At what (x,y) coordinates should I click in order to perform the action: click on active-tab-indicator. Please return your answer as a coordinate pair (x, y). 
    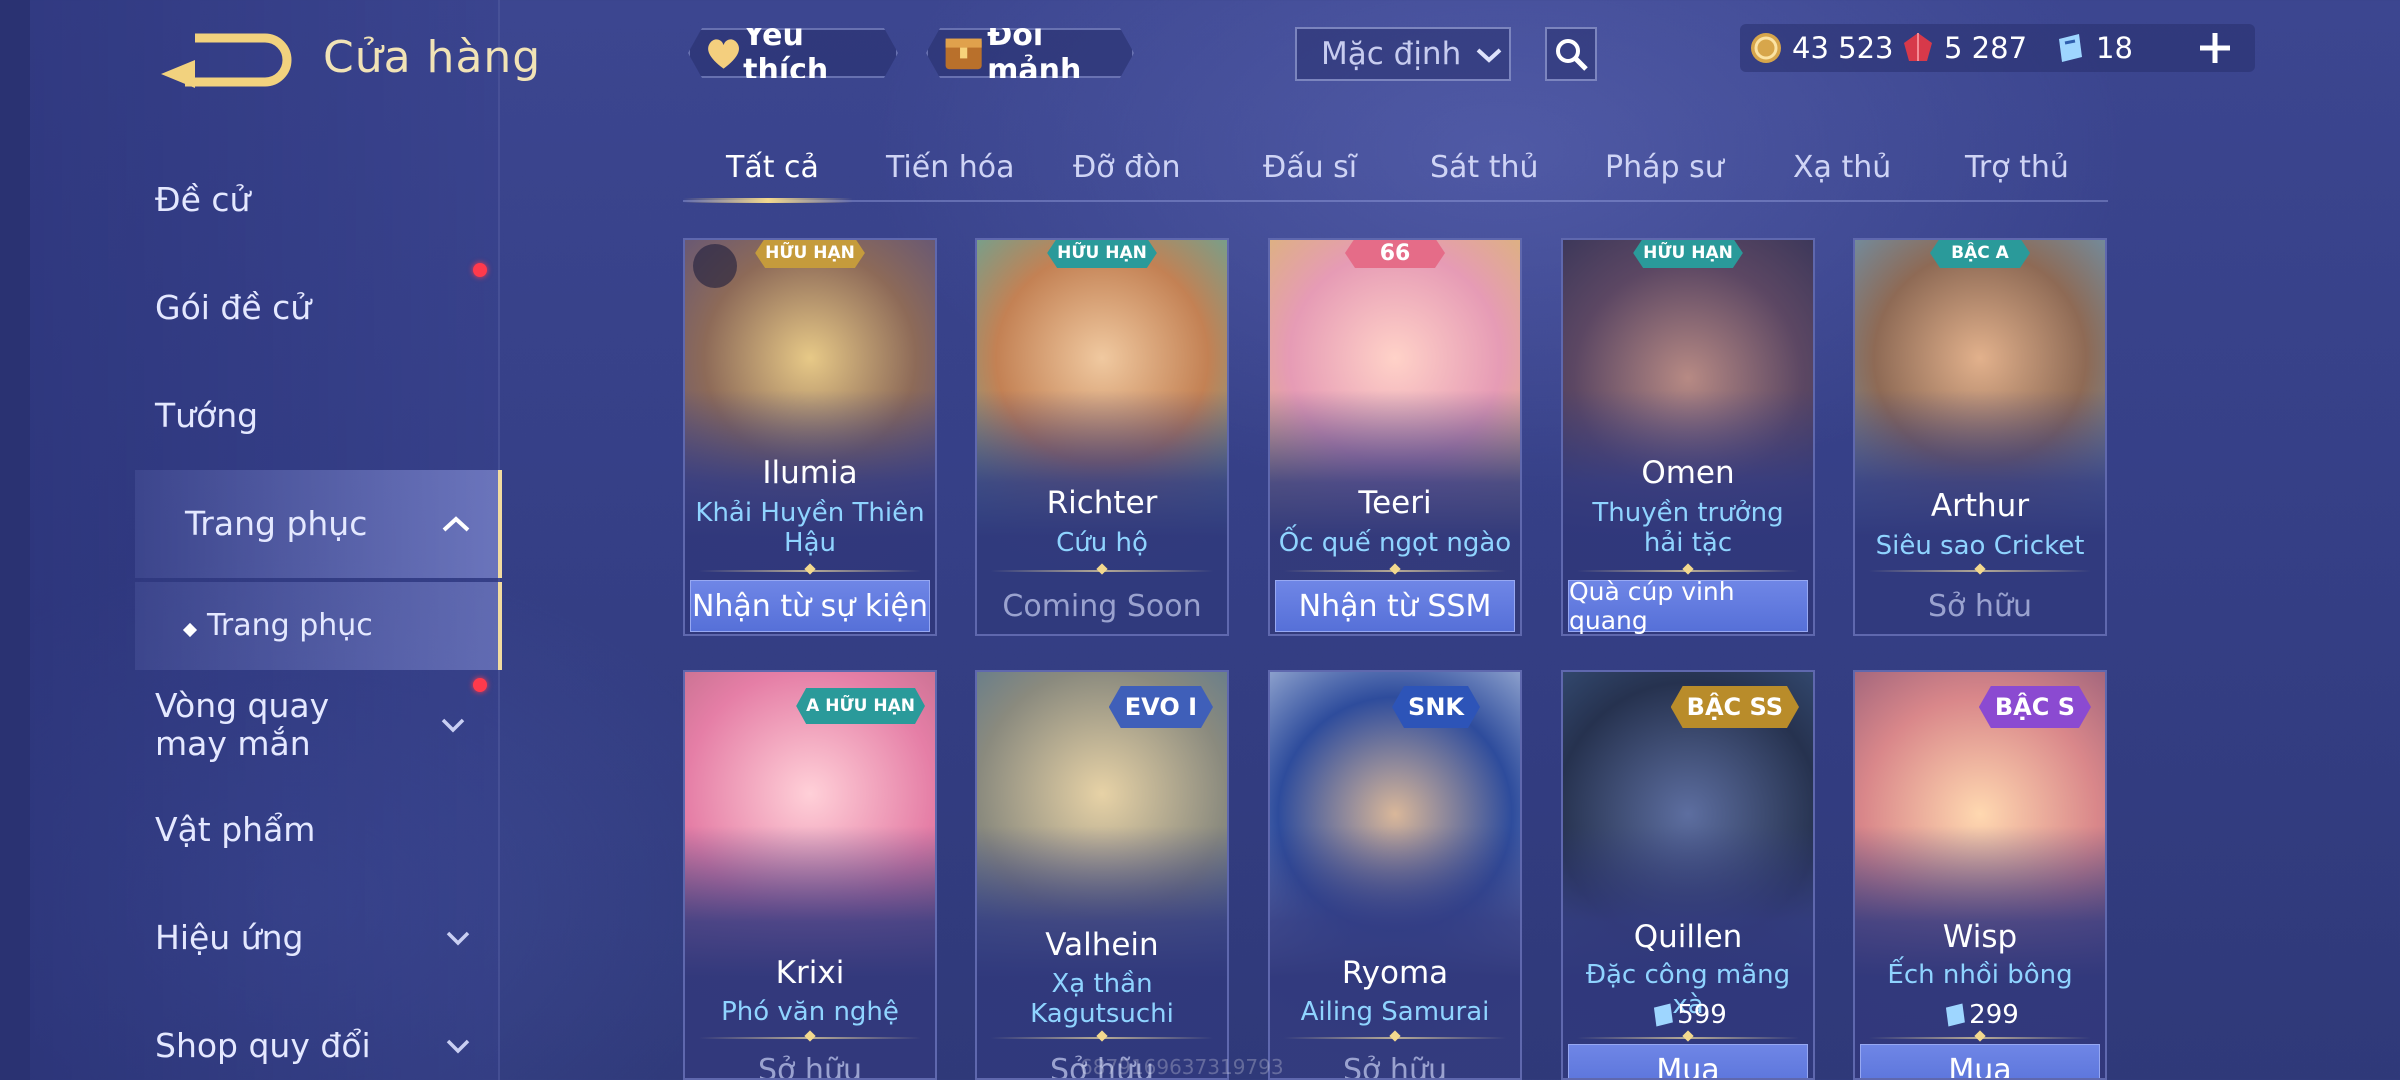
    Looking at the image, I should click on (768, 200).